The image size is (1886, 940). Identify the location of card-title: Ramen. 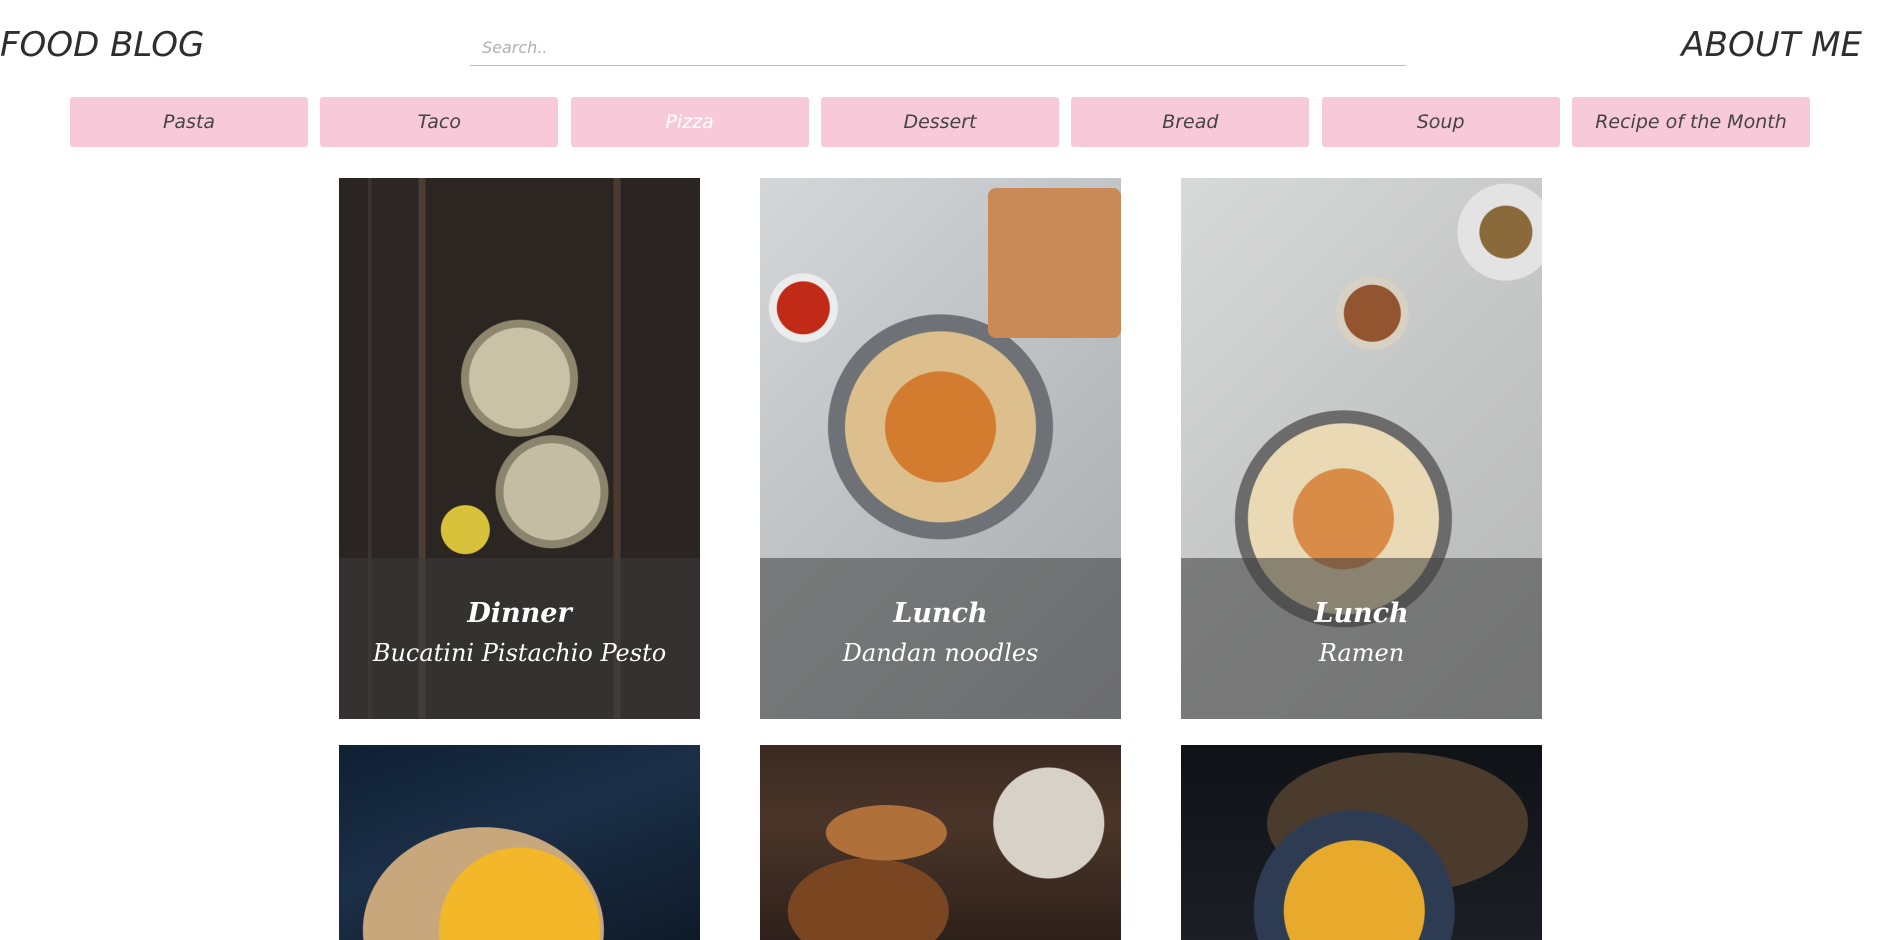
(1361, 653).